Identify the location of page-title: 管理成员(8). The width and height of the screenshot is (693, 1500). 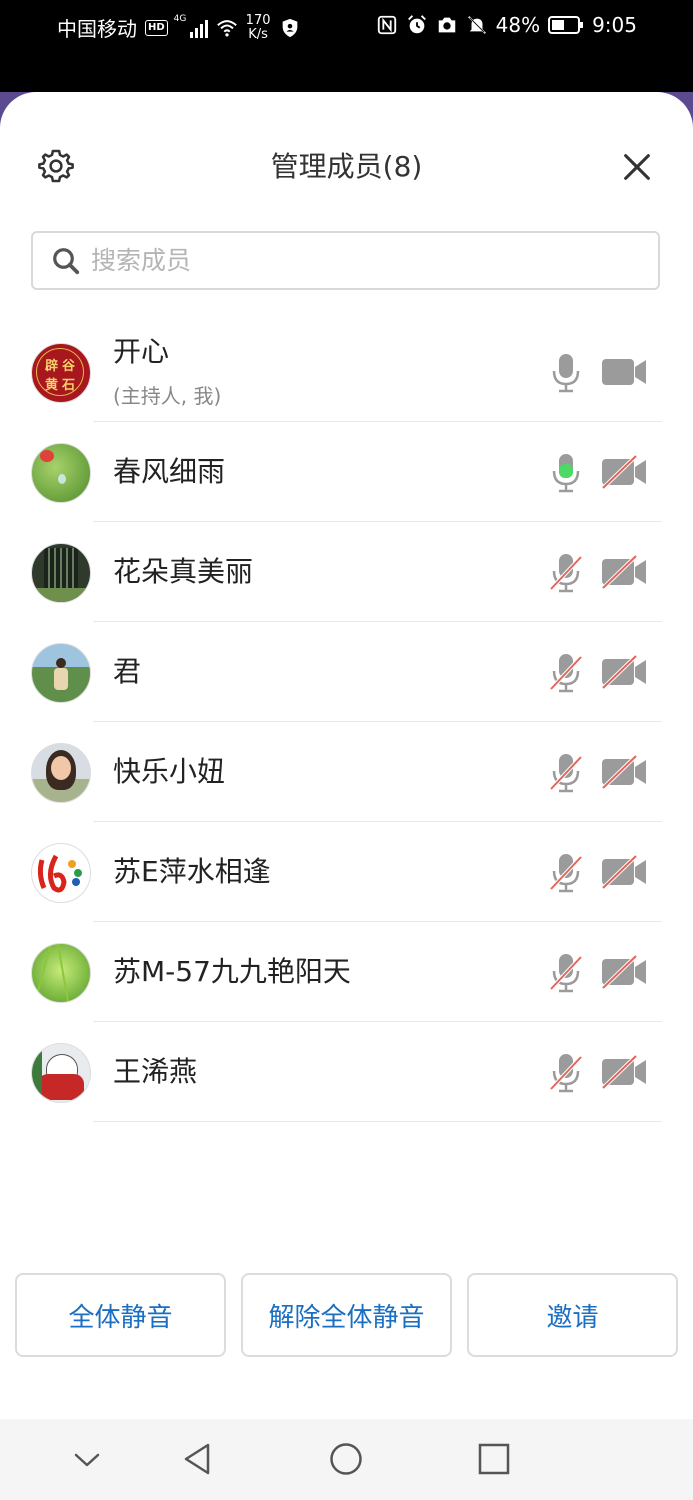
(346, 166).